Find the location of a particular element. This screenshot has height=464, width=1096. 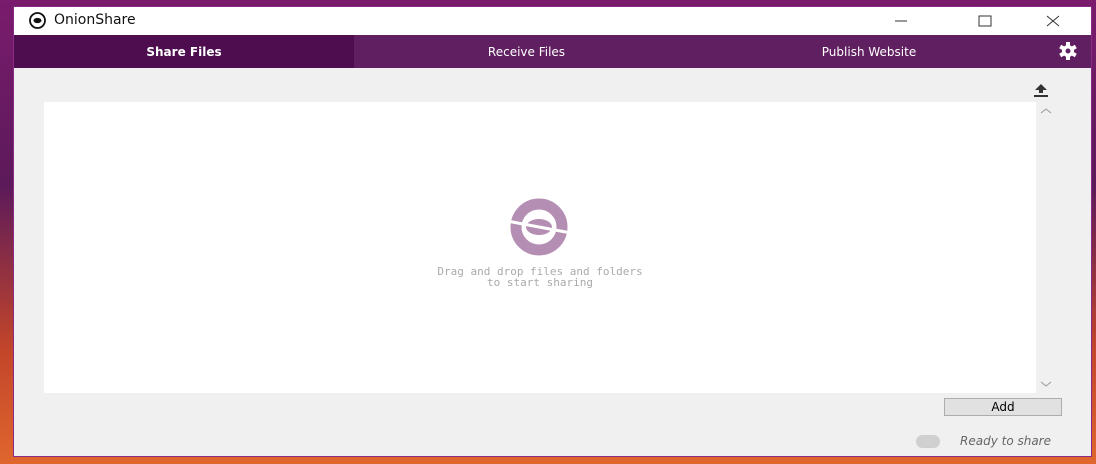

status-indicator is located at coordinates (928, 441).